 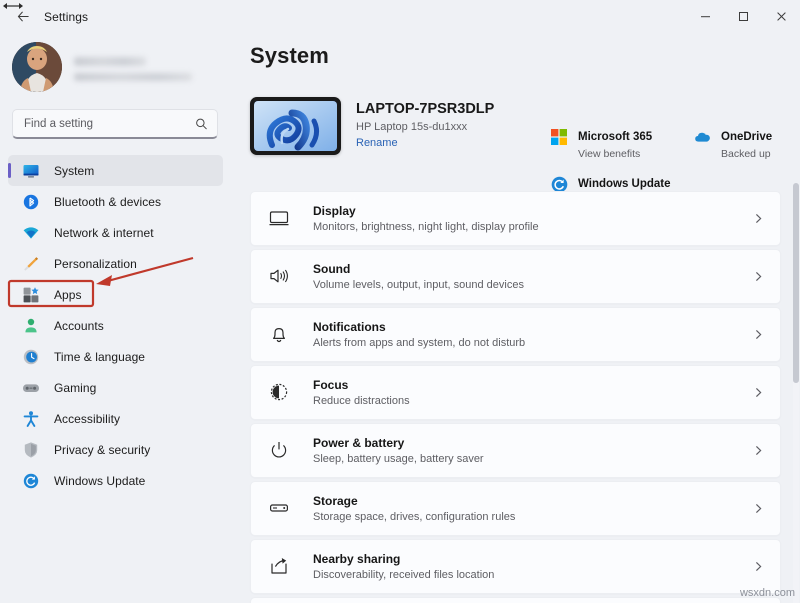 I want to click on paintbrush-icon, so click(x=30, y=263).